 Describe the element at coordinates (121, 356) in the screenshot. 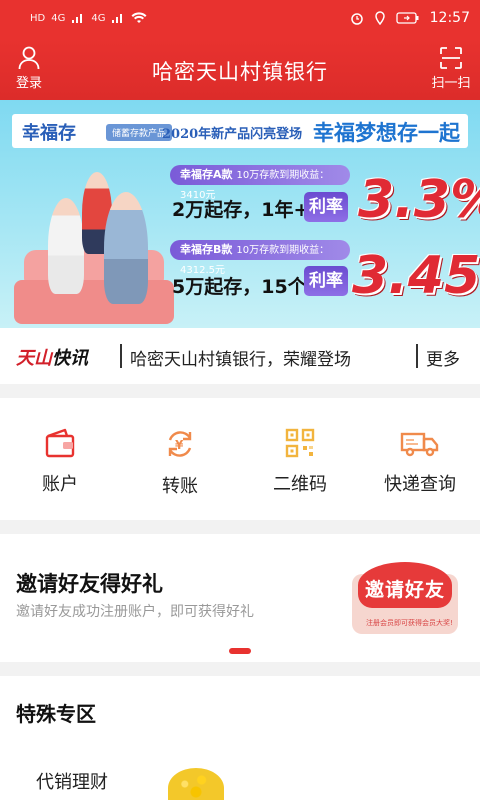

I see `news-divider` at that location.